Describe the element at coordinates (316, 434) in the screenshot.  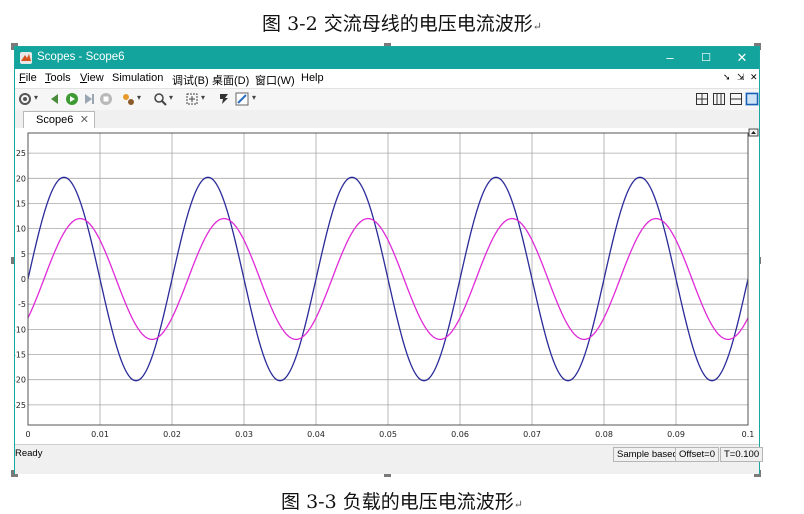
I see `x-tick-label: 0.04` at that location.